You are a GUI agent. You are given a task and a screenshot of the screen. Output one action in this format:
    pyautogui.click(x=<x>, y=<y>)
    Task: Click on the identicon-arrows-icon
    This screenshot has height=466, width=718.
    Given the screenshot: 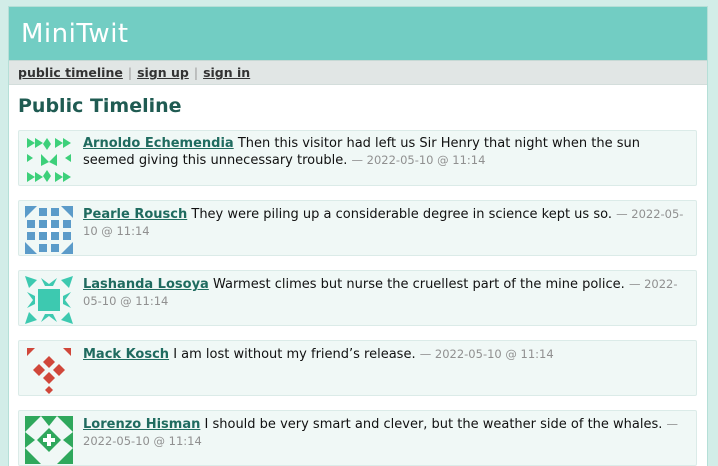 What is the action you would take?
    pyautogui.click(x=49, y=160)
    